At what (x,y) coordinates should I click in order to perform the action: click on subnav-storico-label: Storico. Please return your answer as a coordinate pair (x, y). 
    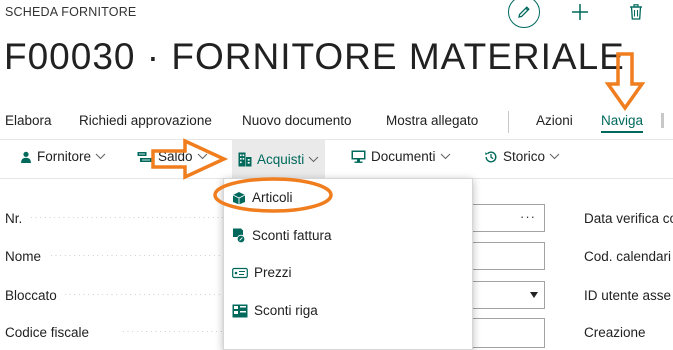
    Looking at the image, I should click on (524, 156).